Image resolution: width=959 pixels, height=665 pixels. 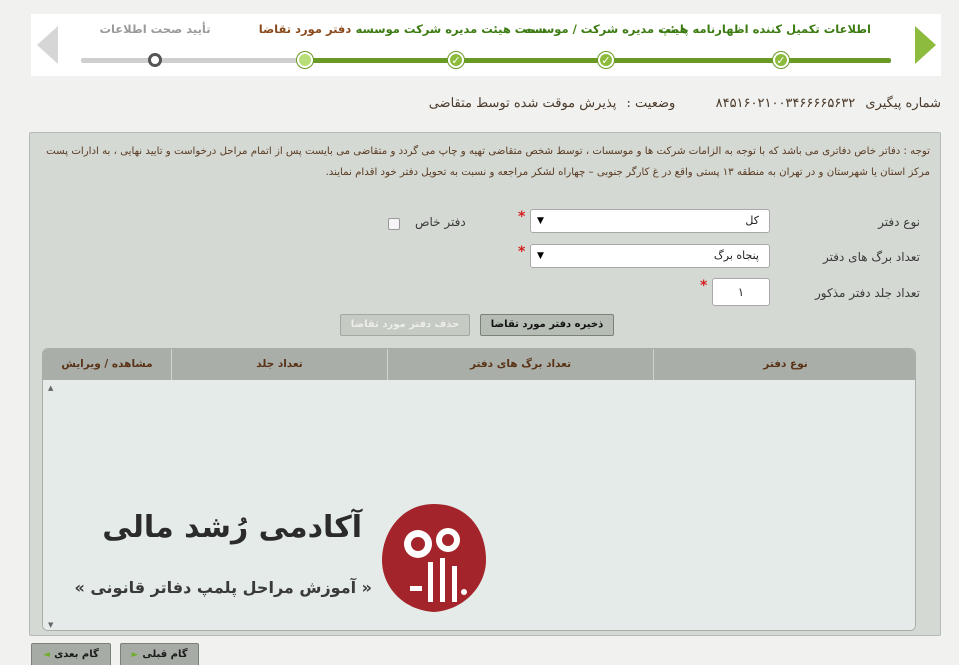 What do you see at coordinates (232, 527) in the screenshot?
I see `academy-title: آکادمی رُشد مالی` at bounding box center [232, 527].